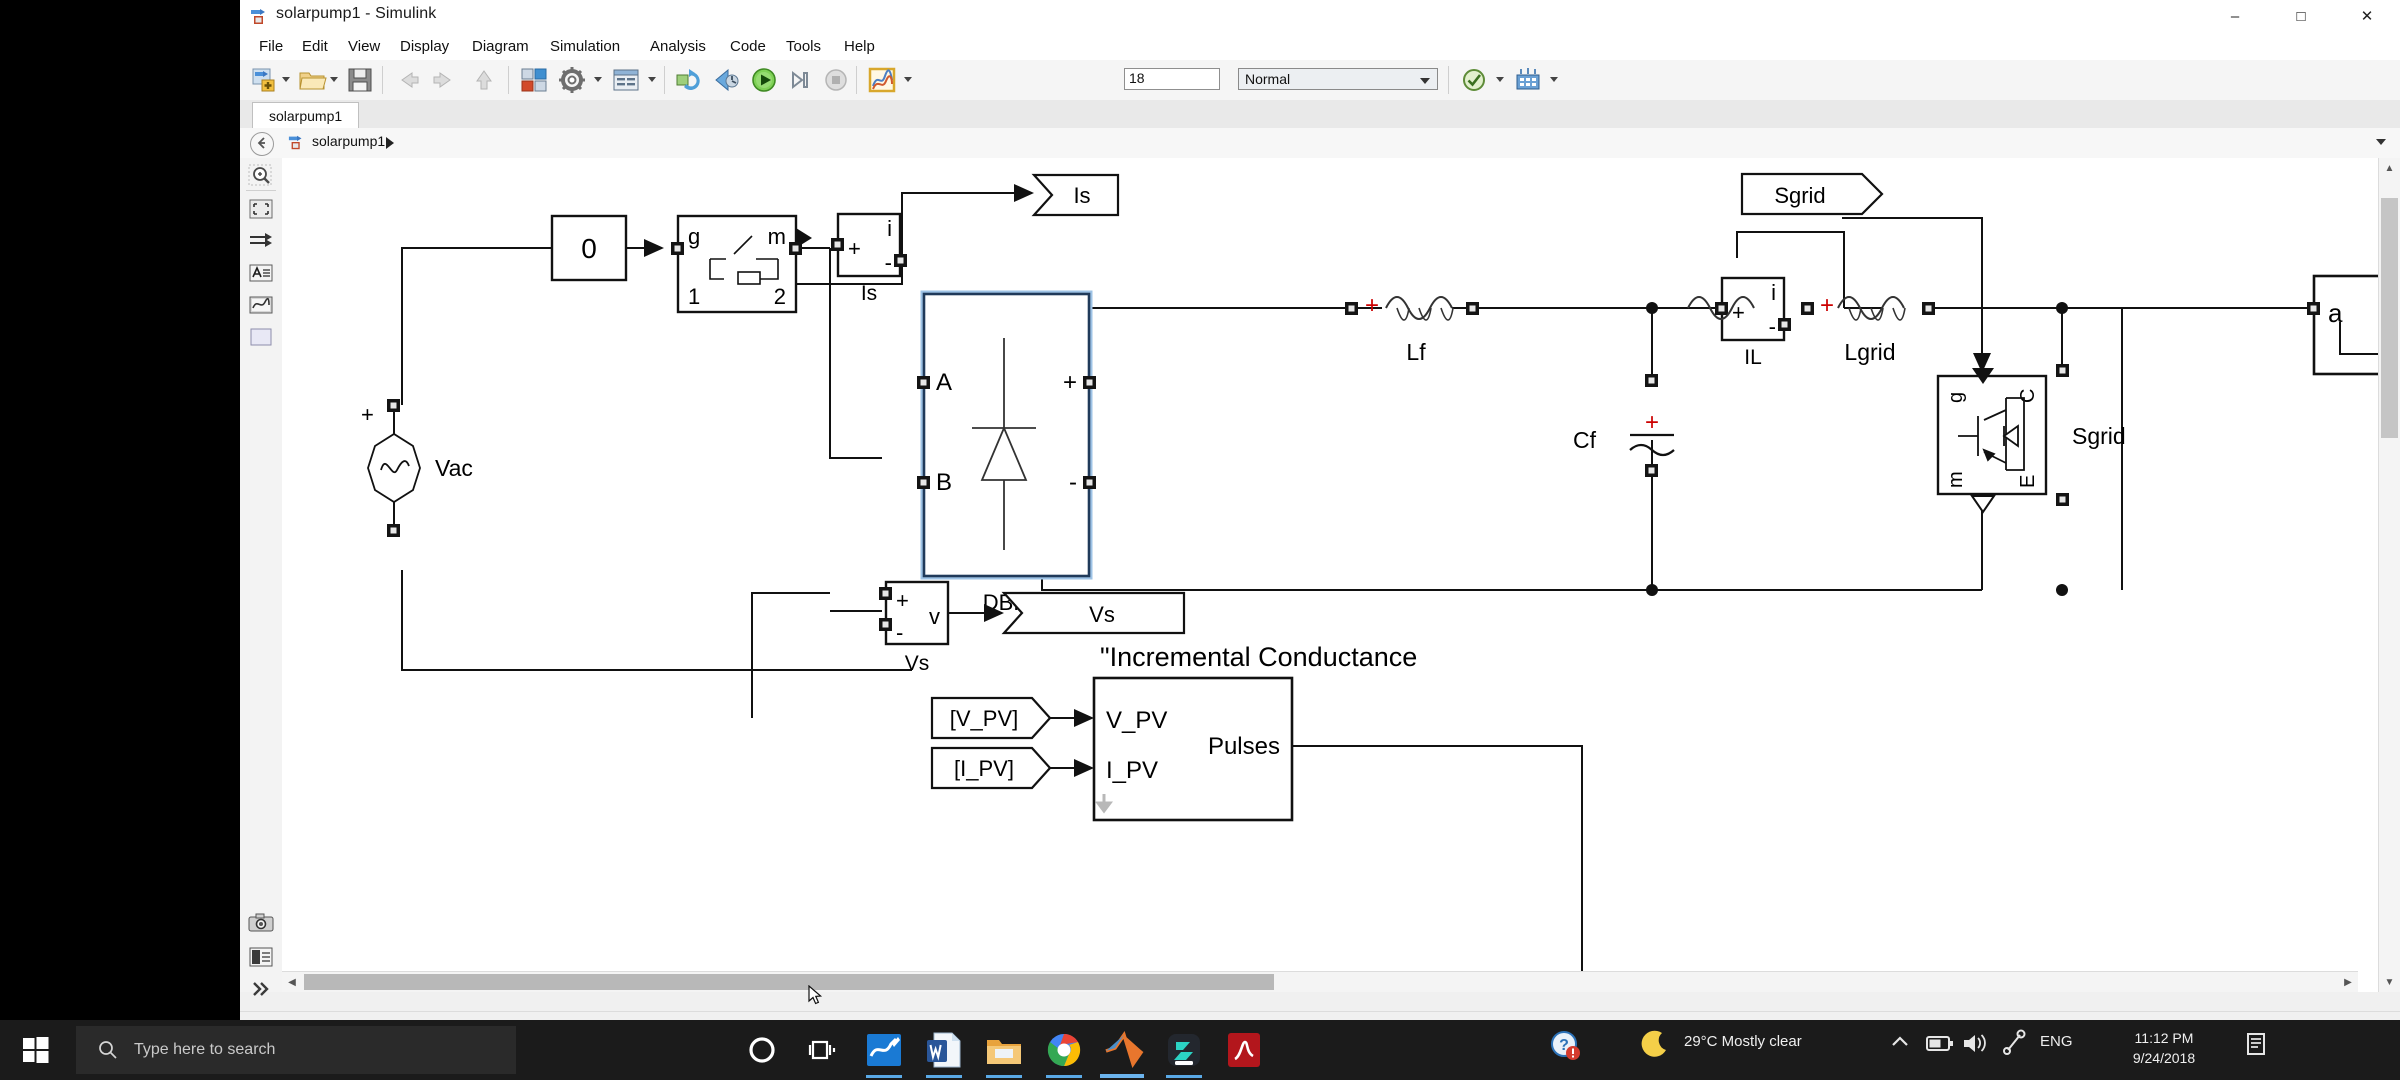  Describe the element at coordinates (1624, 433) in the screenshot. I see `capacitor-cf: + Cf` at that location.